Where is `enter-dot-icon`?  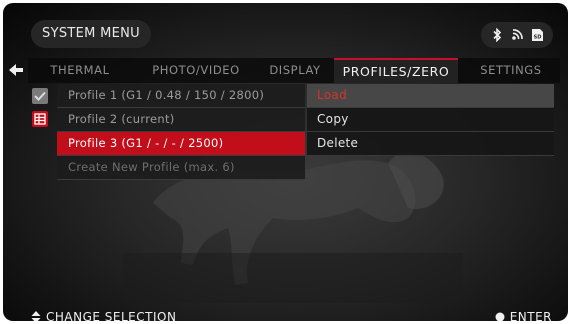
enter-dot-icon is located at coordinates (500, 316).